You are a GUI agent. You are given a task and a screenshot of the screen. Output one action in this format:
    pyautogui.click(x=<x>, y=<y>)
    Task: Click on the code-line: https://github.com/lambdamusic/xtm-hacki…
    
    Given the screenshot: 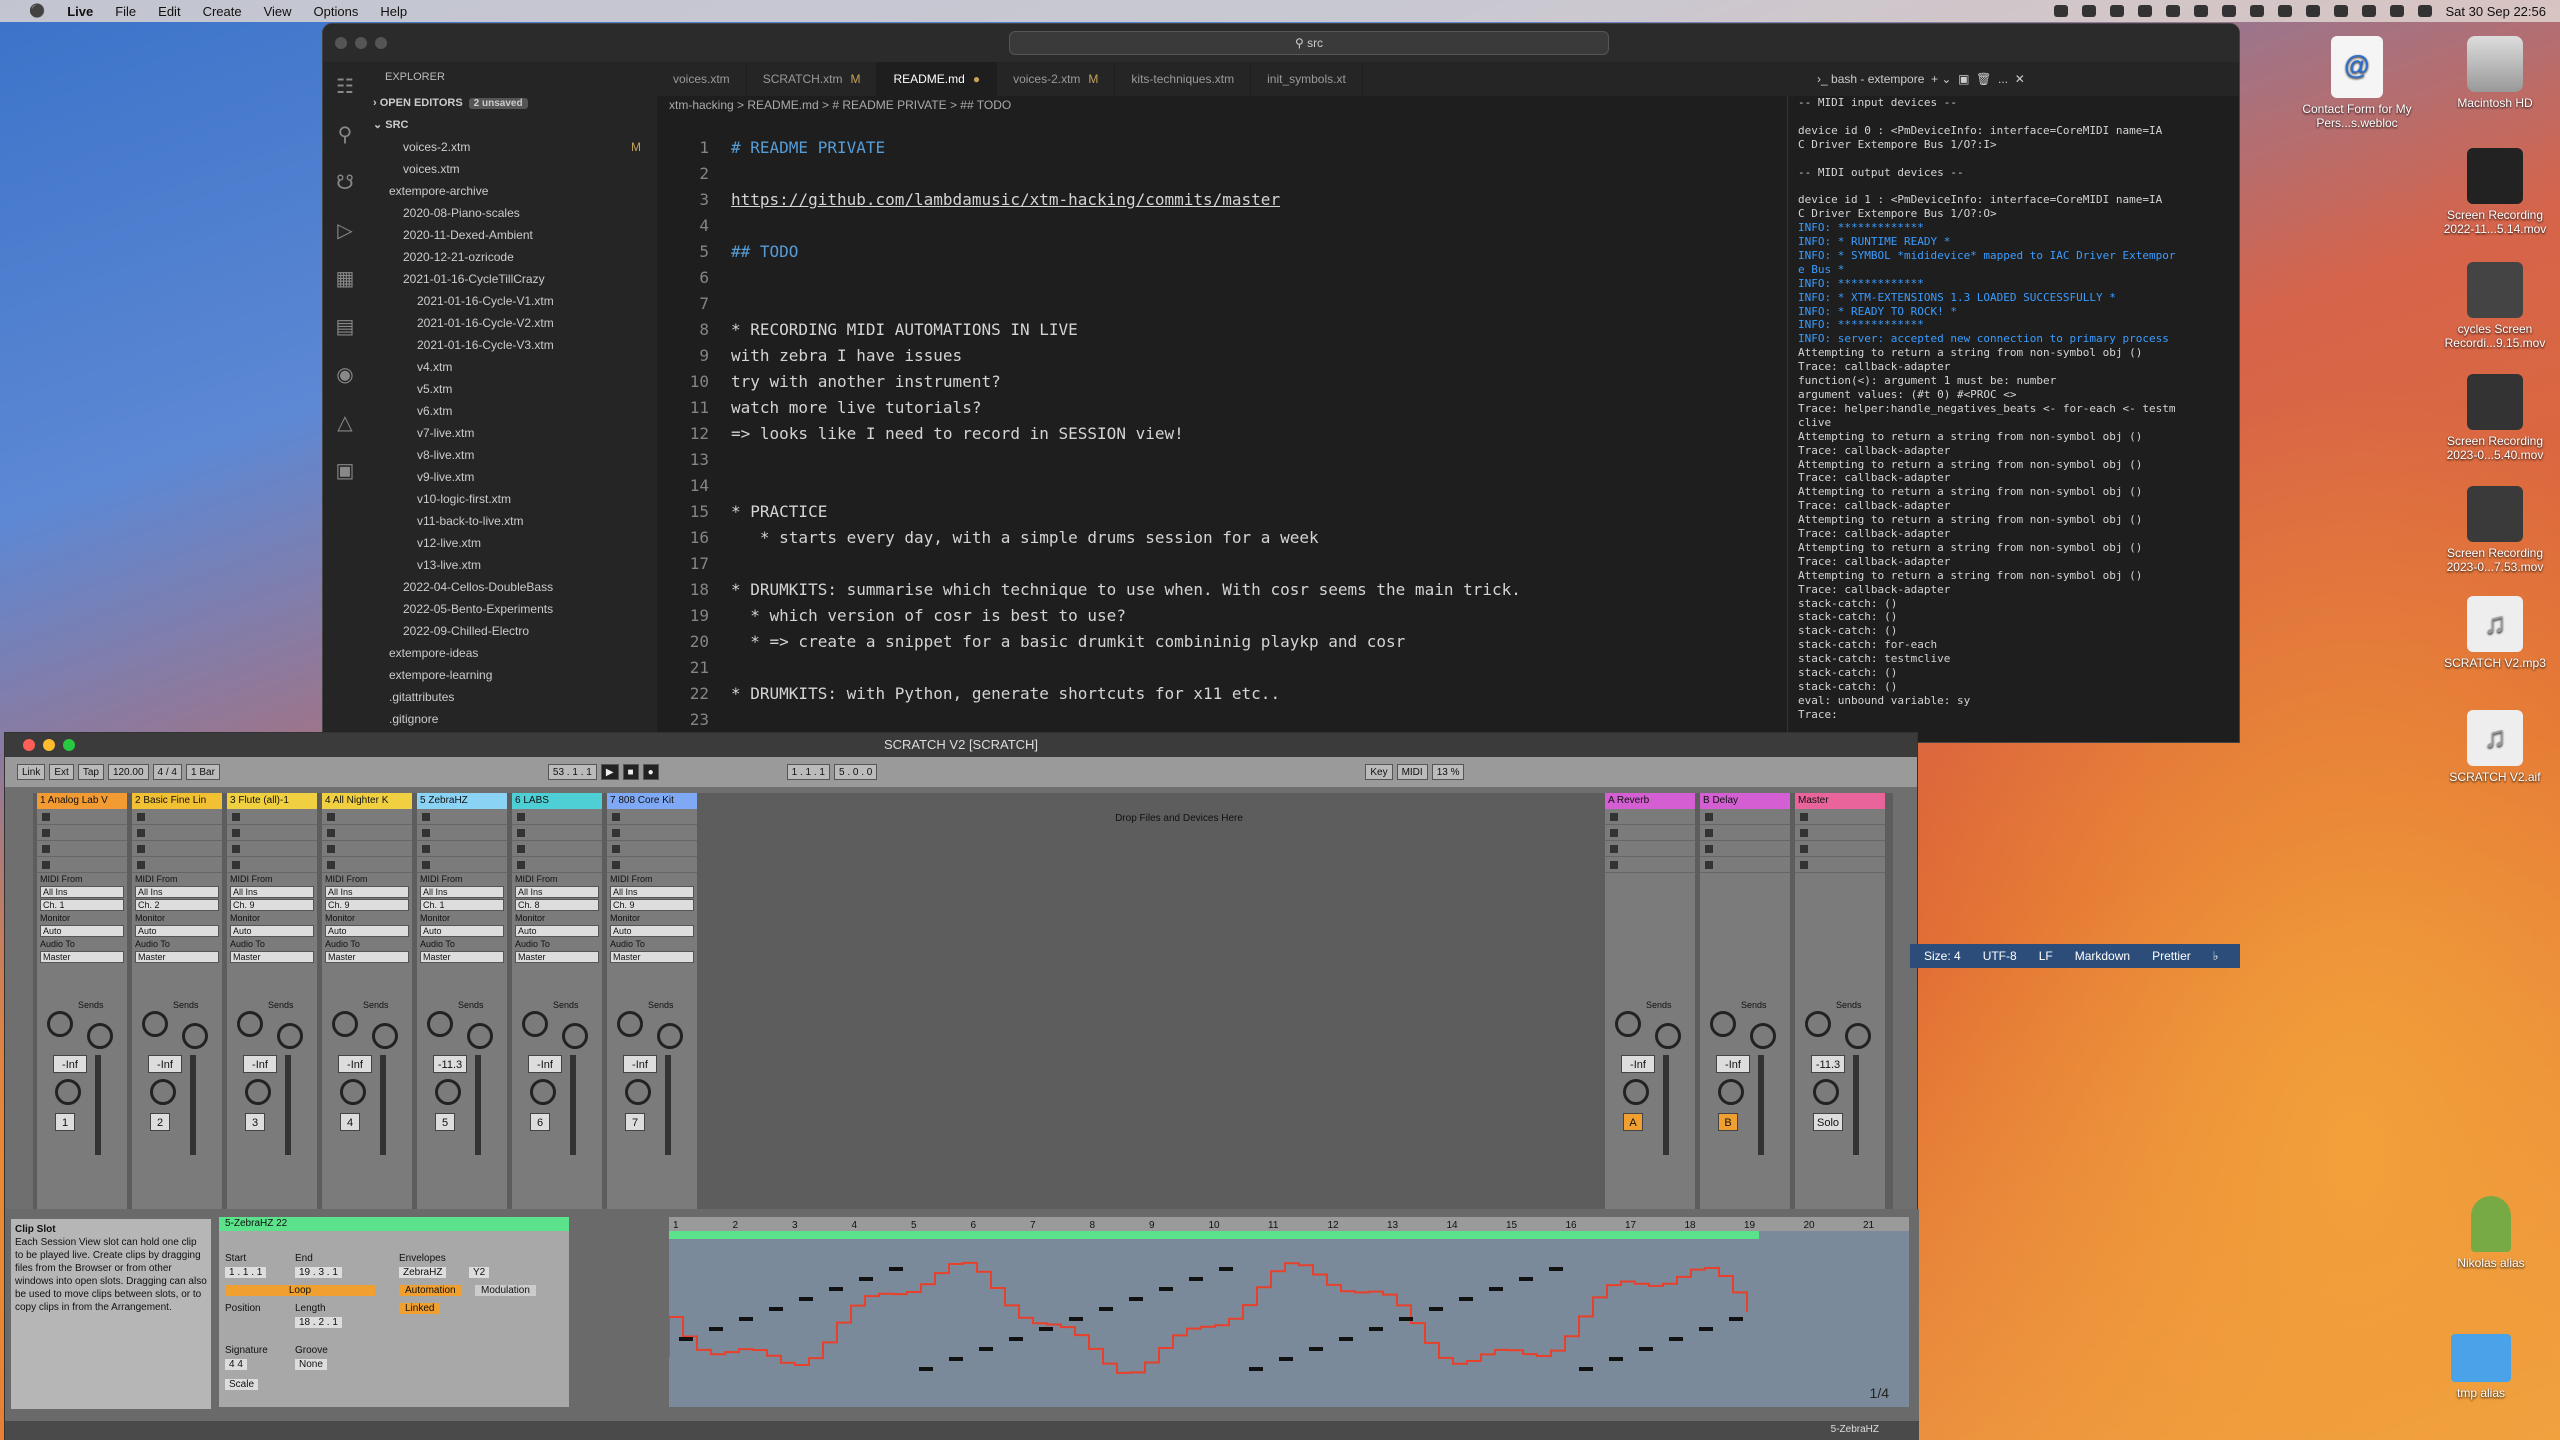 What is the action you would take?
    pyautogui.click(x=1005, y=199)
    